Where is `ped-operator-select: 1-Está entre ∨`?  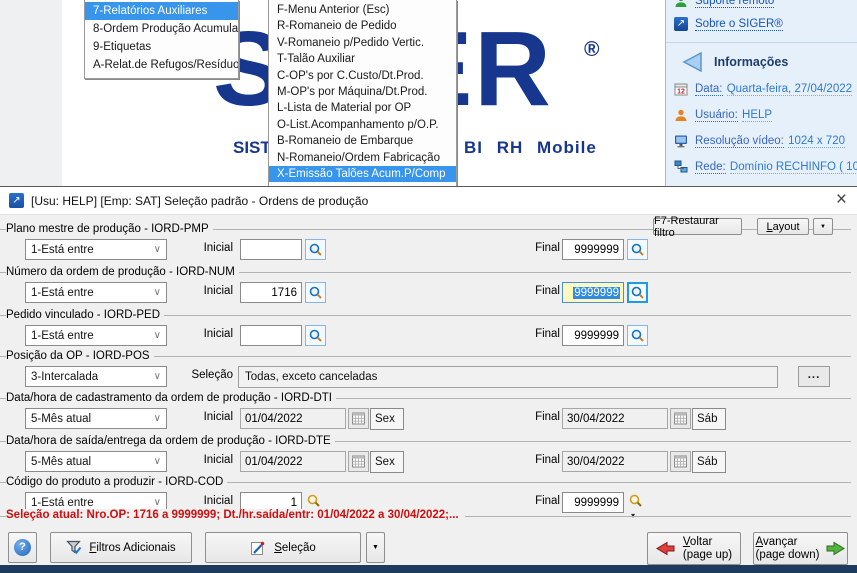 ped-operator-select: 1-Está entre ∨ is located at coordinates (96, 335).